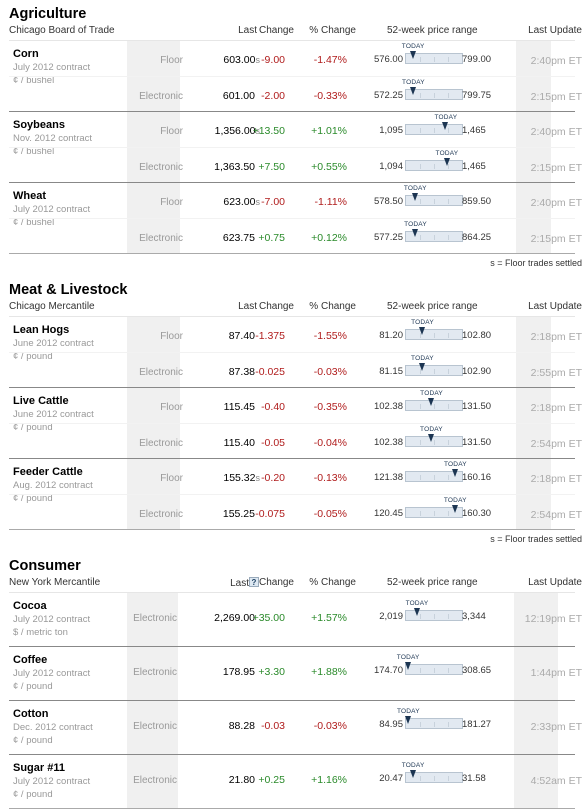 The image size is (582, 809). Describe the element at coordinates (474, 616) in the screenshot. I see `range-high: 3,344` at that location.